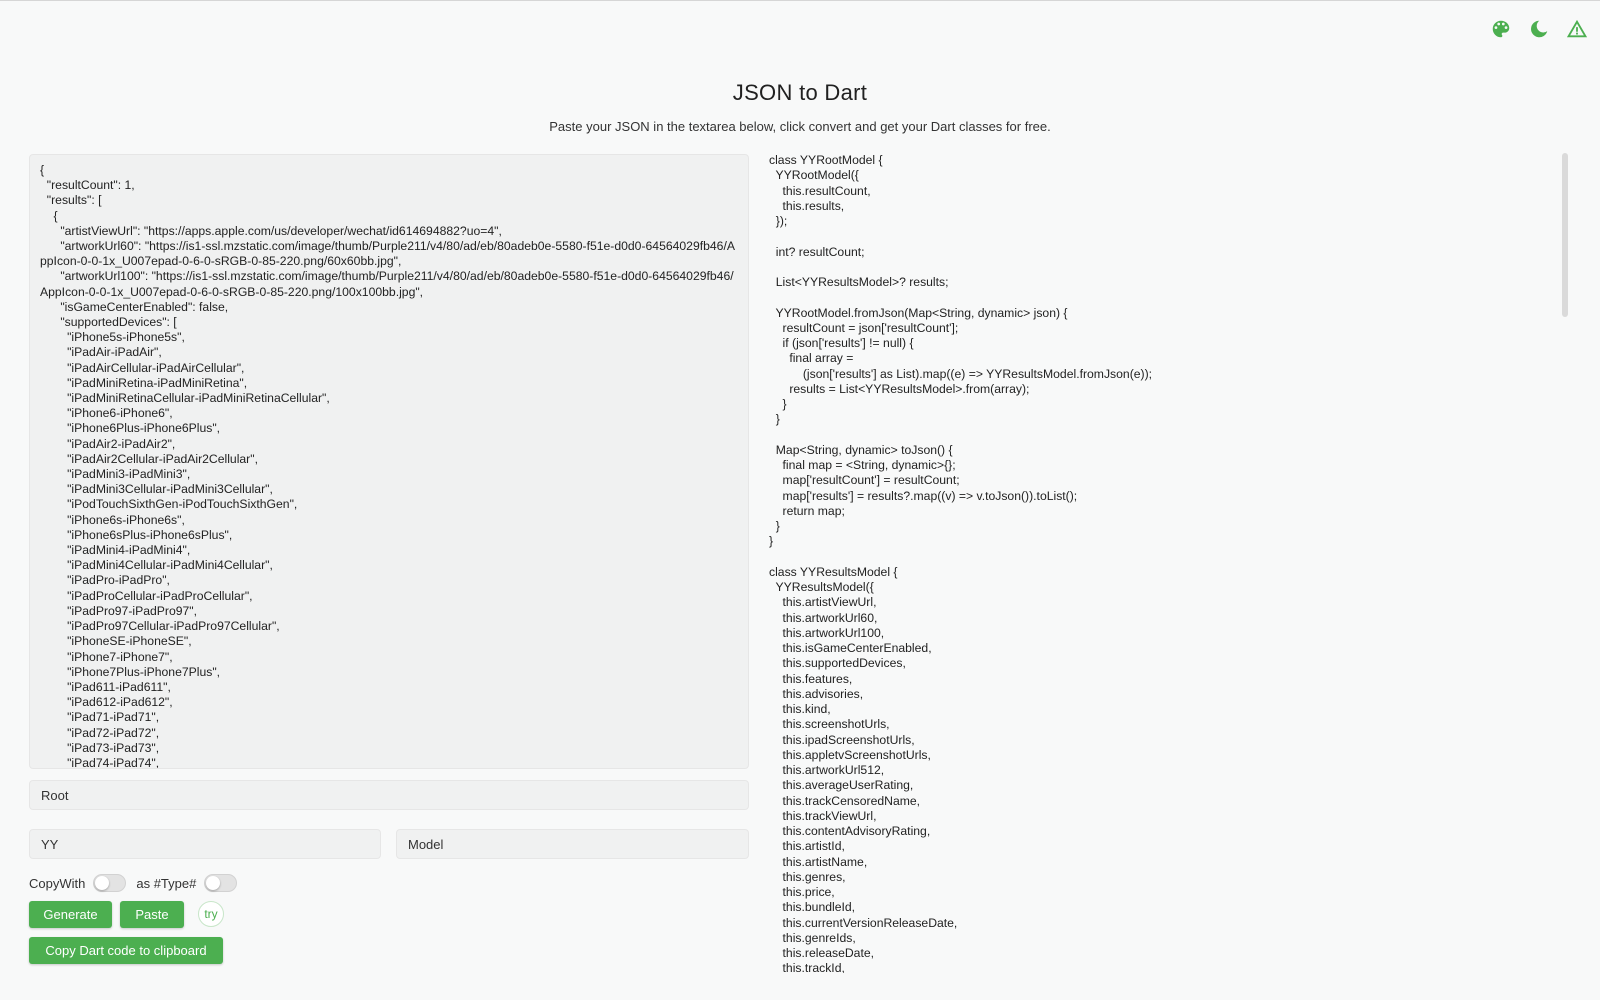 Image resolution: width=1600 pixels, height=1000 pixels. Describe the element at coordinates (1577, 29) in the screenshot. I see `warning-icon` at that location.